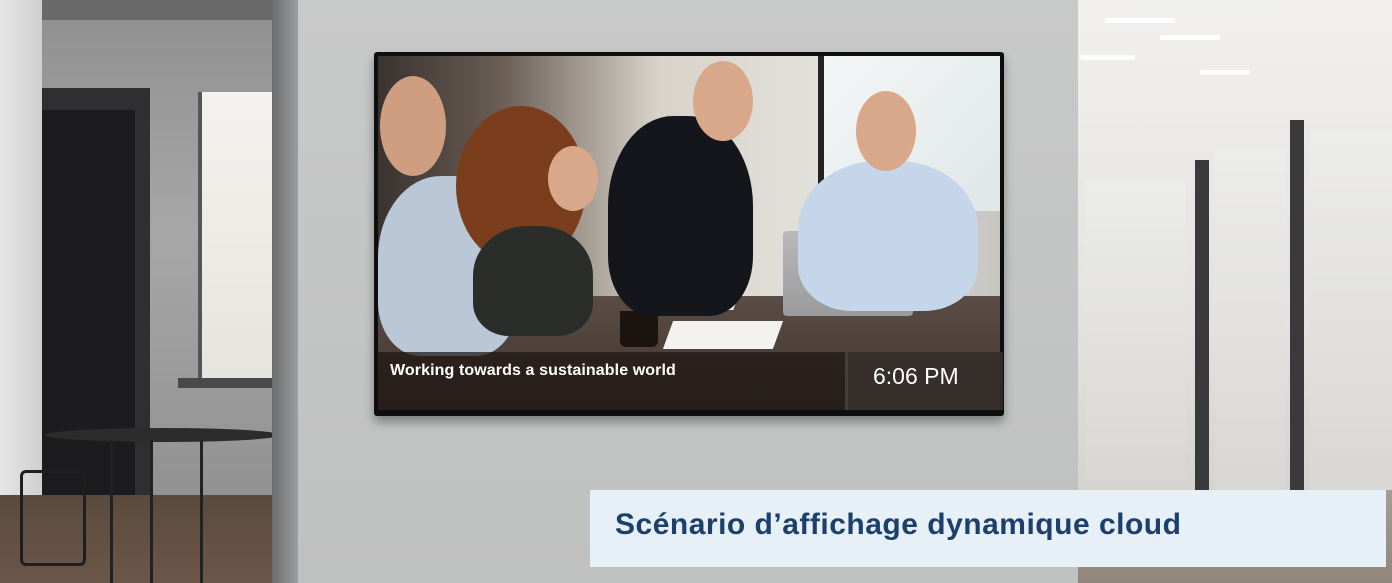  I want to click on person-right-body, so click(888, 236).